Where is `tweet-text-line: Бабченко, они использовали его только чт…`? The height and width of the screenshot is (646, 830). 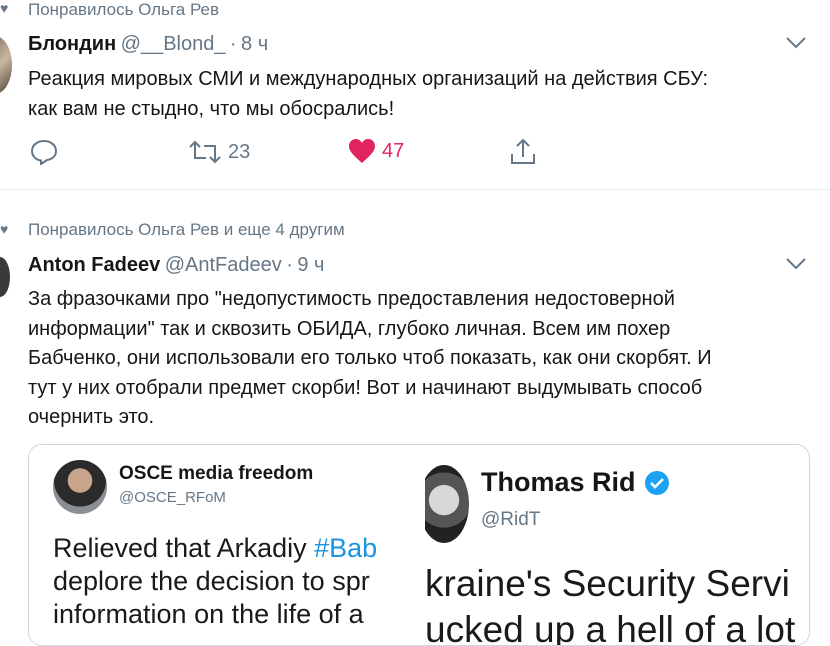
tweet-text-line: Бабченко, они использовали его только чт… is located at coordinates (370, 358).